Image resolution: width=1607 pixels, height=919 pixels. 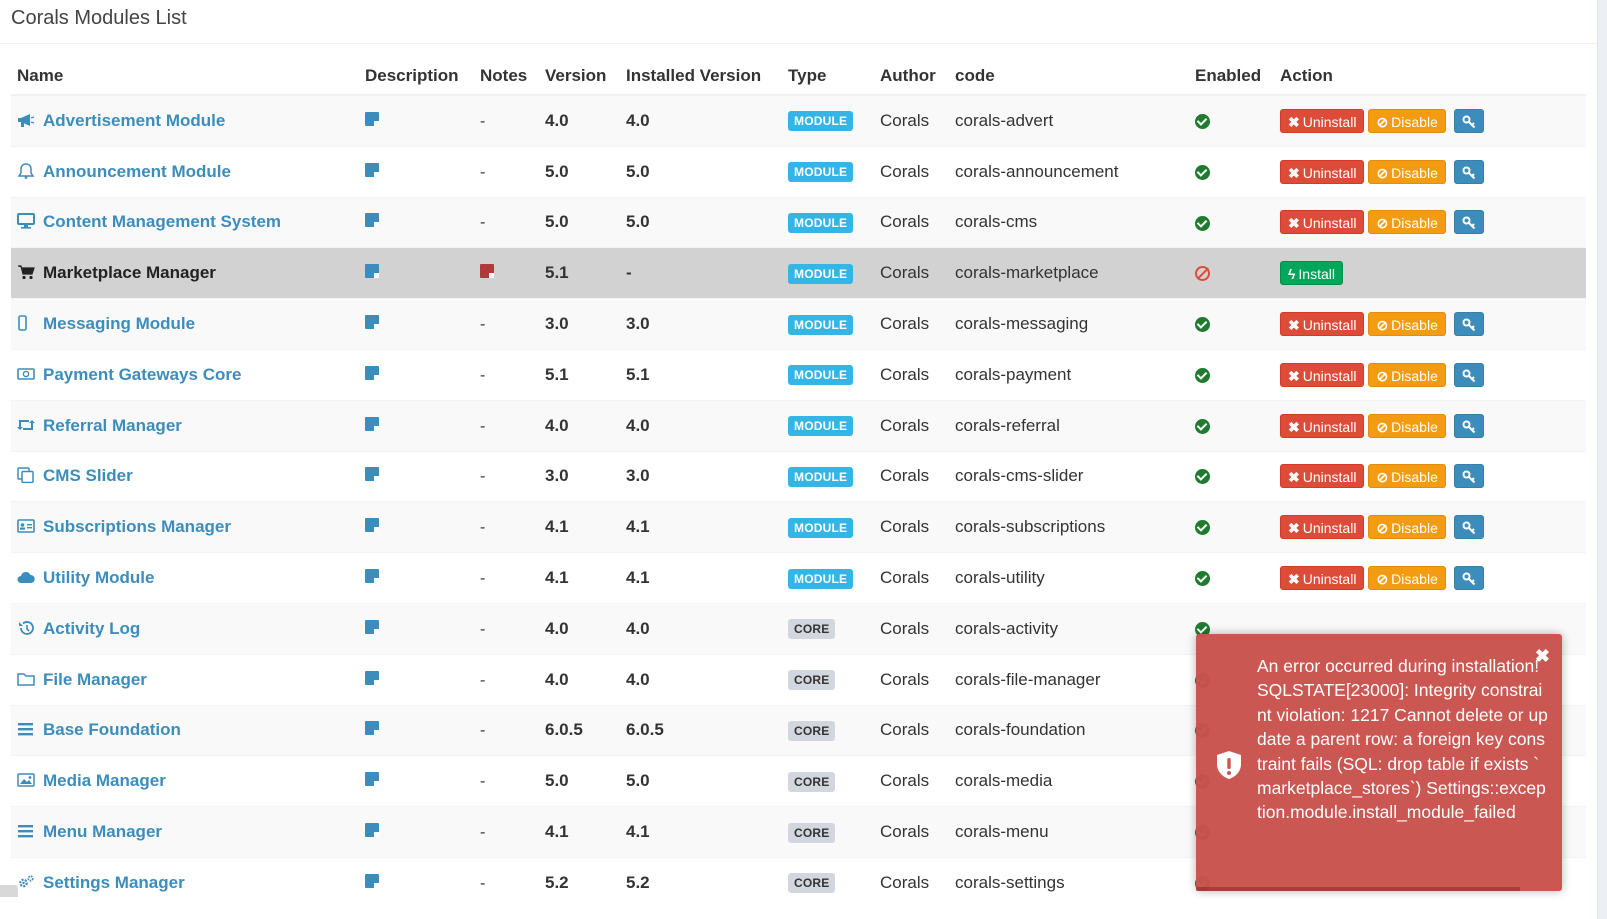 What do you see at coordinates (98, 577) in the screenshot?
I see `module-name-link: Utility Module` at bounding box center [98, 577].